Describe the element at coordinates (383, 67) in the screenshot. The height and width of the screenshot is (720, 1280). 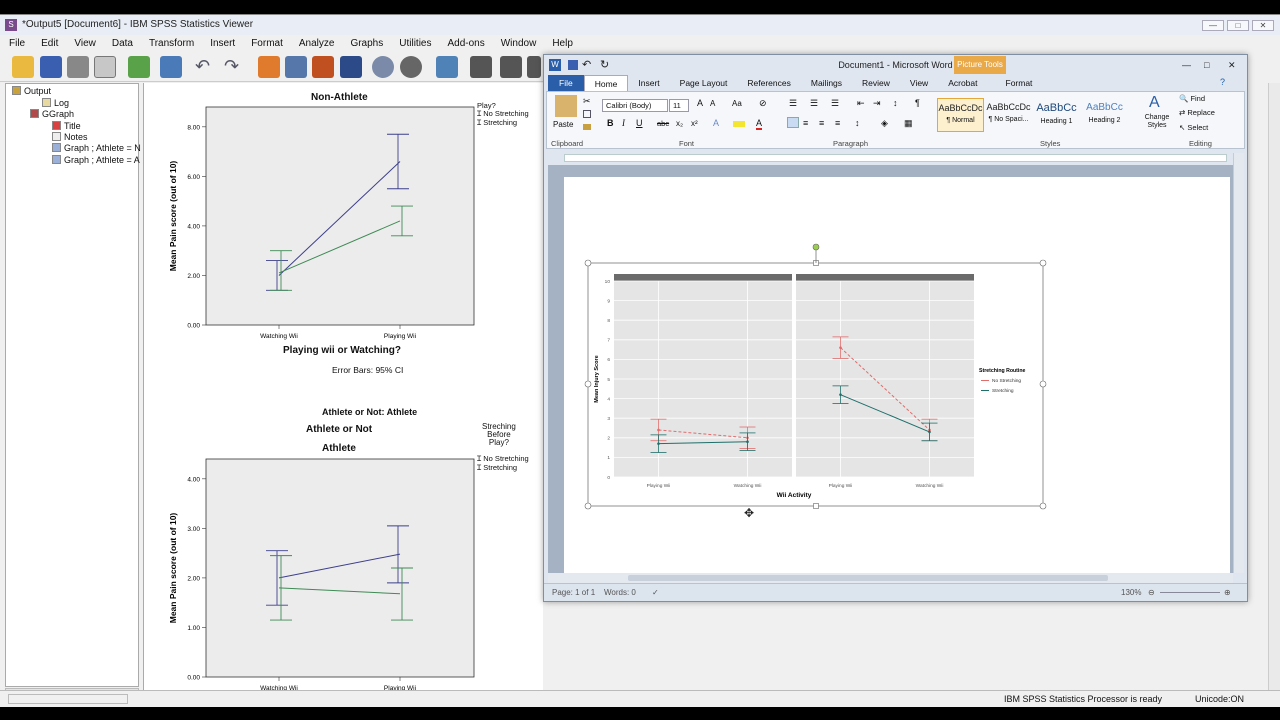
I see `use-sets-icon` at that location.